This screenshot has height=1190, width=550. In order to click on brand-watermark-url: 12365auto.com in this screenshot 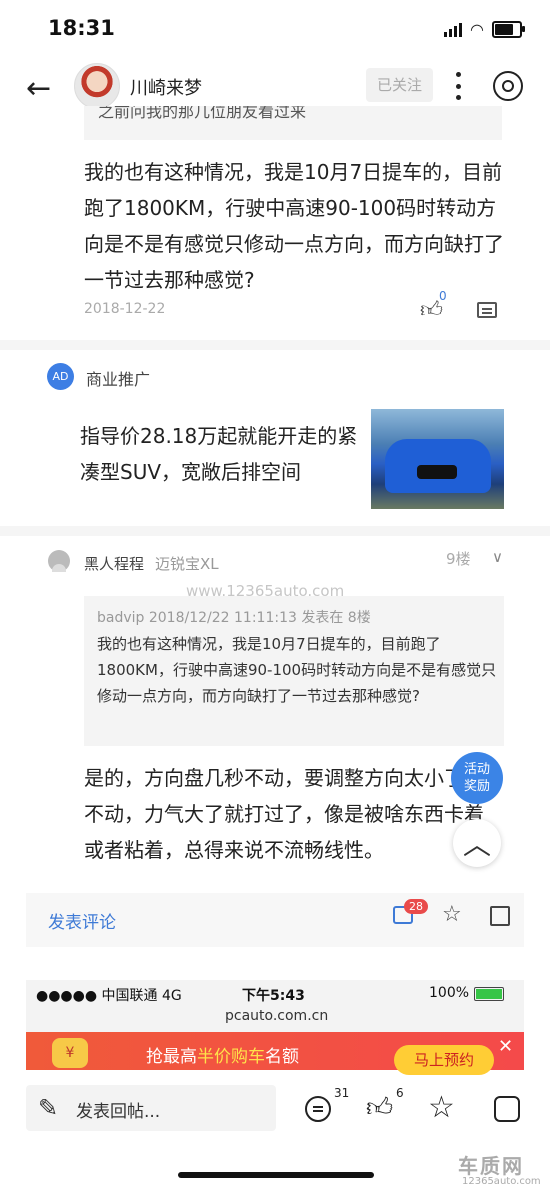, I will do `click(501, 1181)`.